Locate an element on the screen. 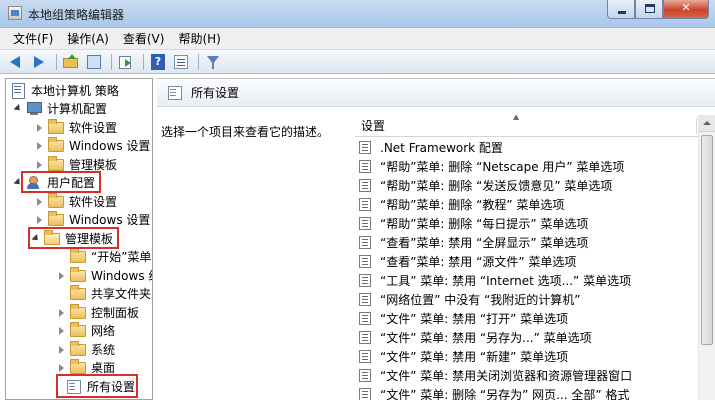 The image size is (715, 400). menu-action: 操作(A) is located at coordinates (88, 38).